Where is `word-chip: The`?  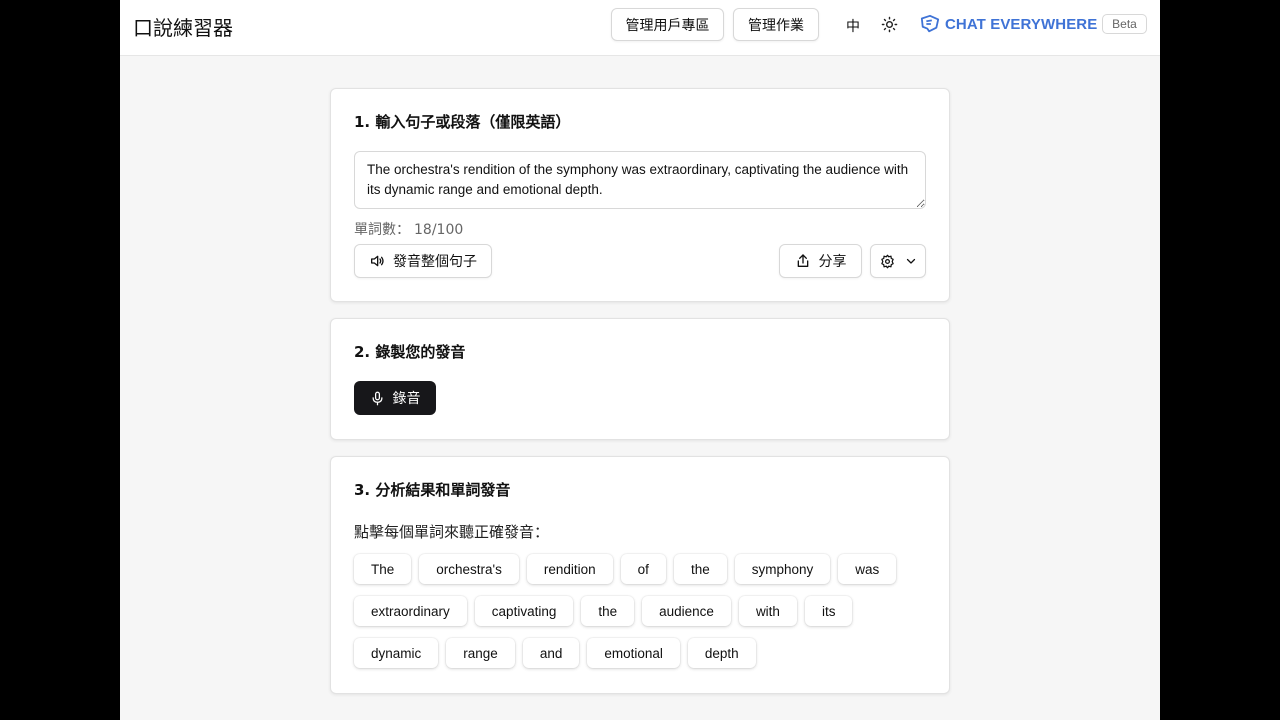
word-chip: The is located at coordinates (383, 569).